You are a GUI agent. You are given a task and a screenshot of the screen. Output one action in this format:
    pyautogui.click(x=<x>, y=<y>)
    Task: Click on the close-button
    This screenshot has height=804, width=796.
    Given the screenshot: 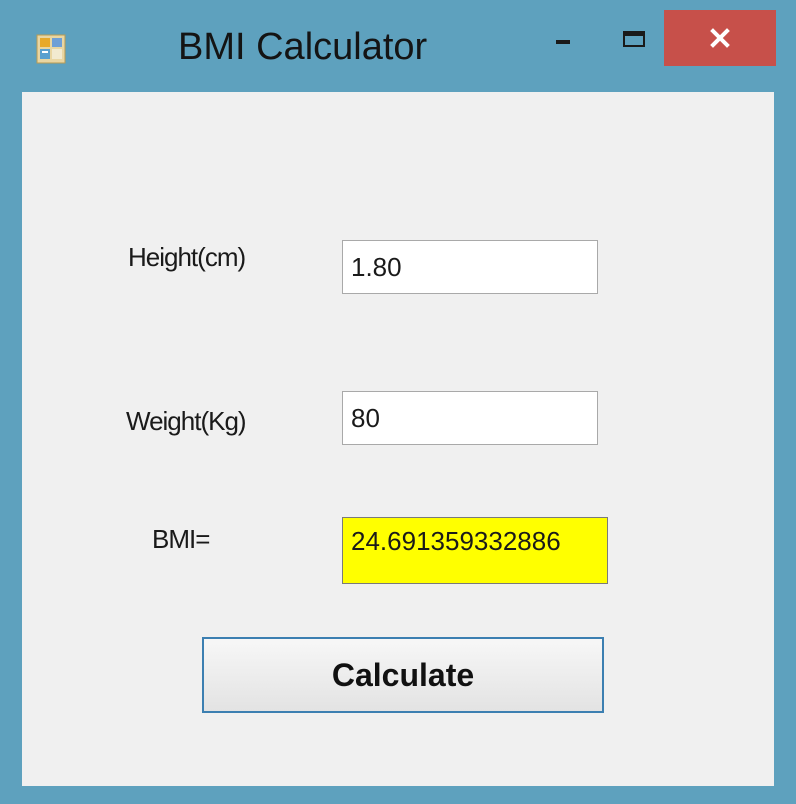 What is the action you would take?
    pyautogui.click(x=720, y=38)
    